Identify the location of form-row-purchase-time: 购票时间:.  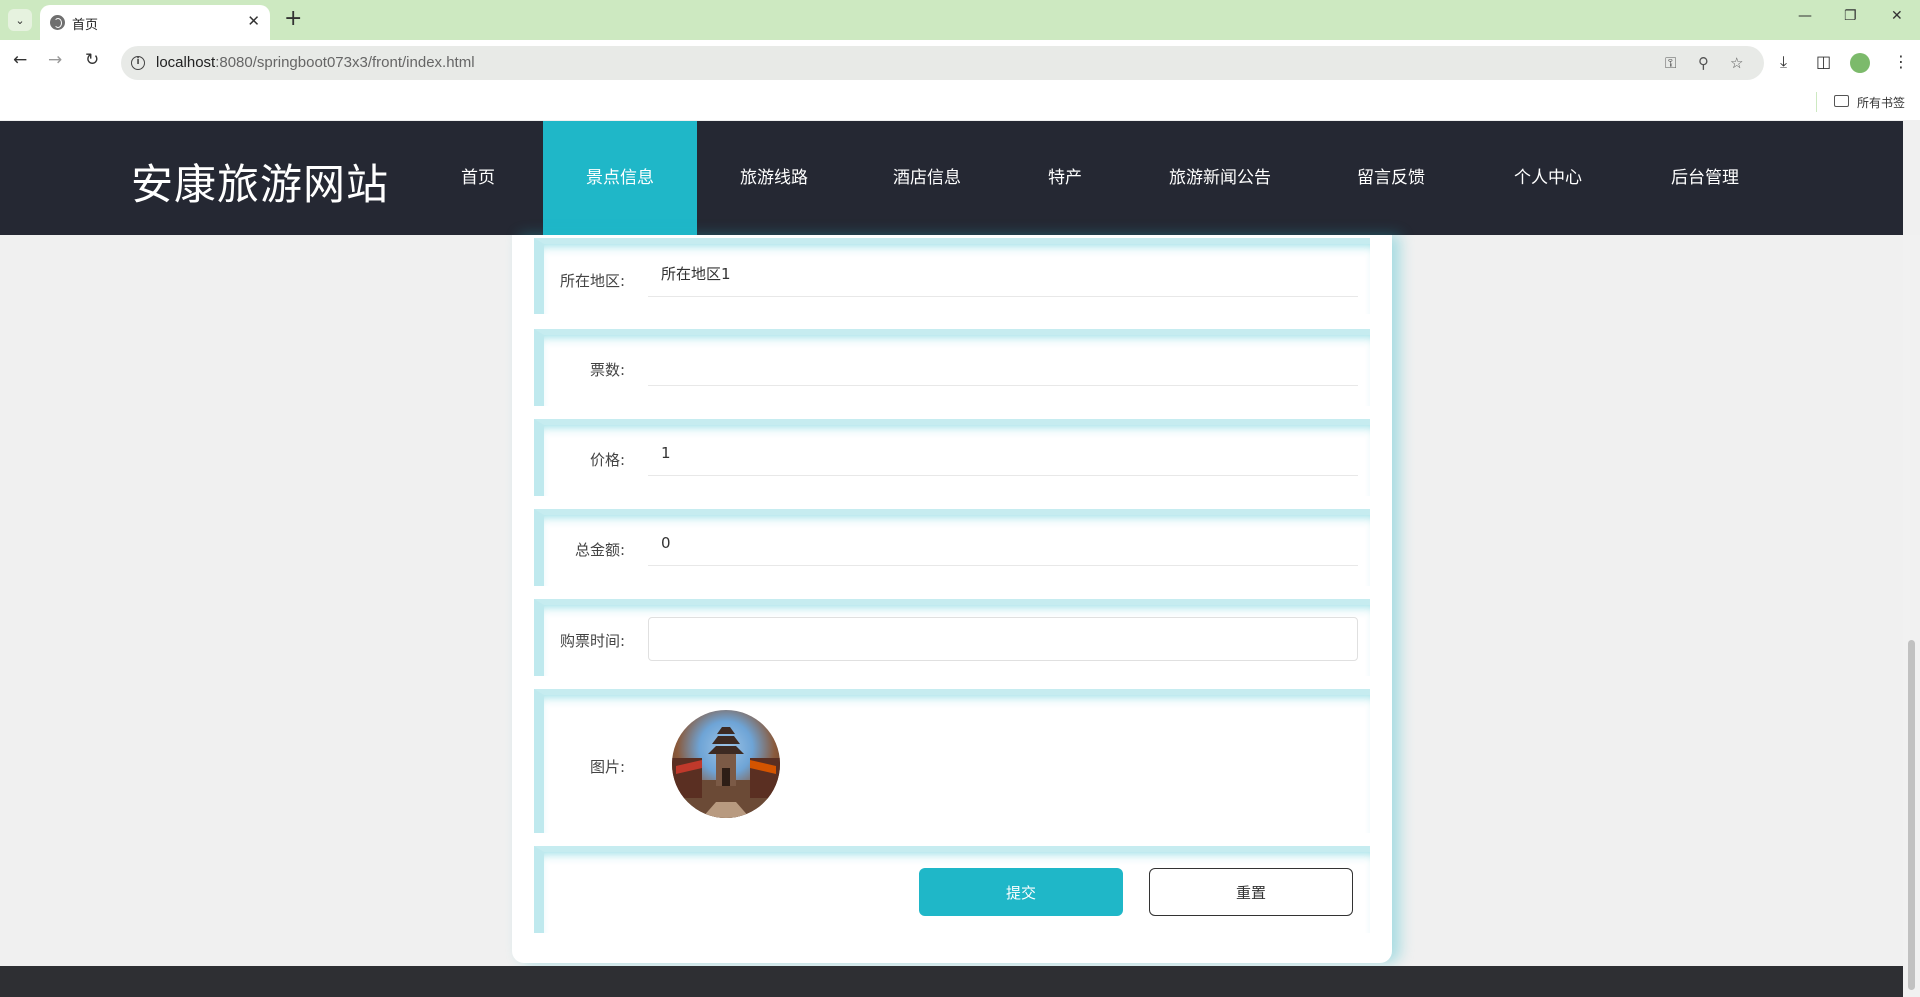
(952, 637).